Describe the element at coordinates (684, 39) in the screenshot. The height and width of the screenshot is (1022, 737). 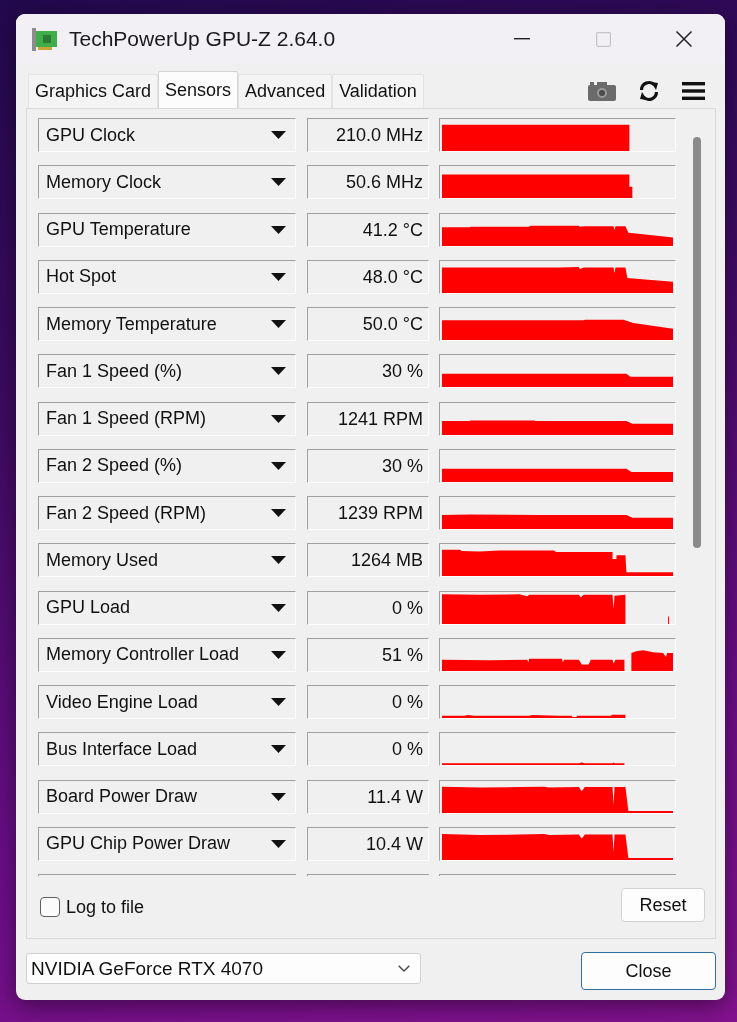
I see `close-icon` at that location.